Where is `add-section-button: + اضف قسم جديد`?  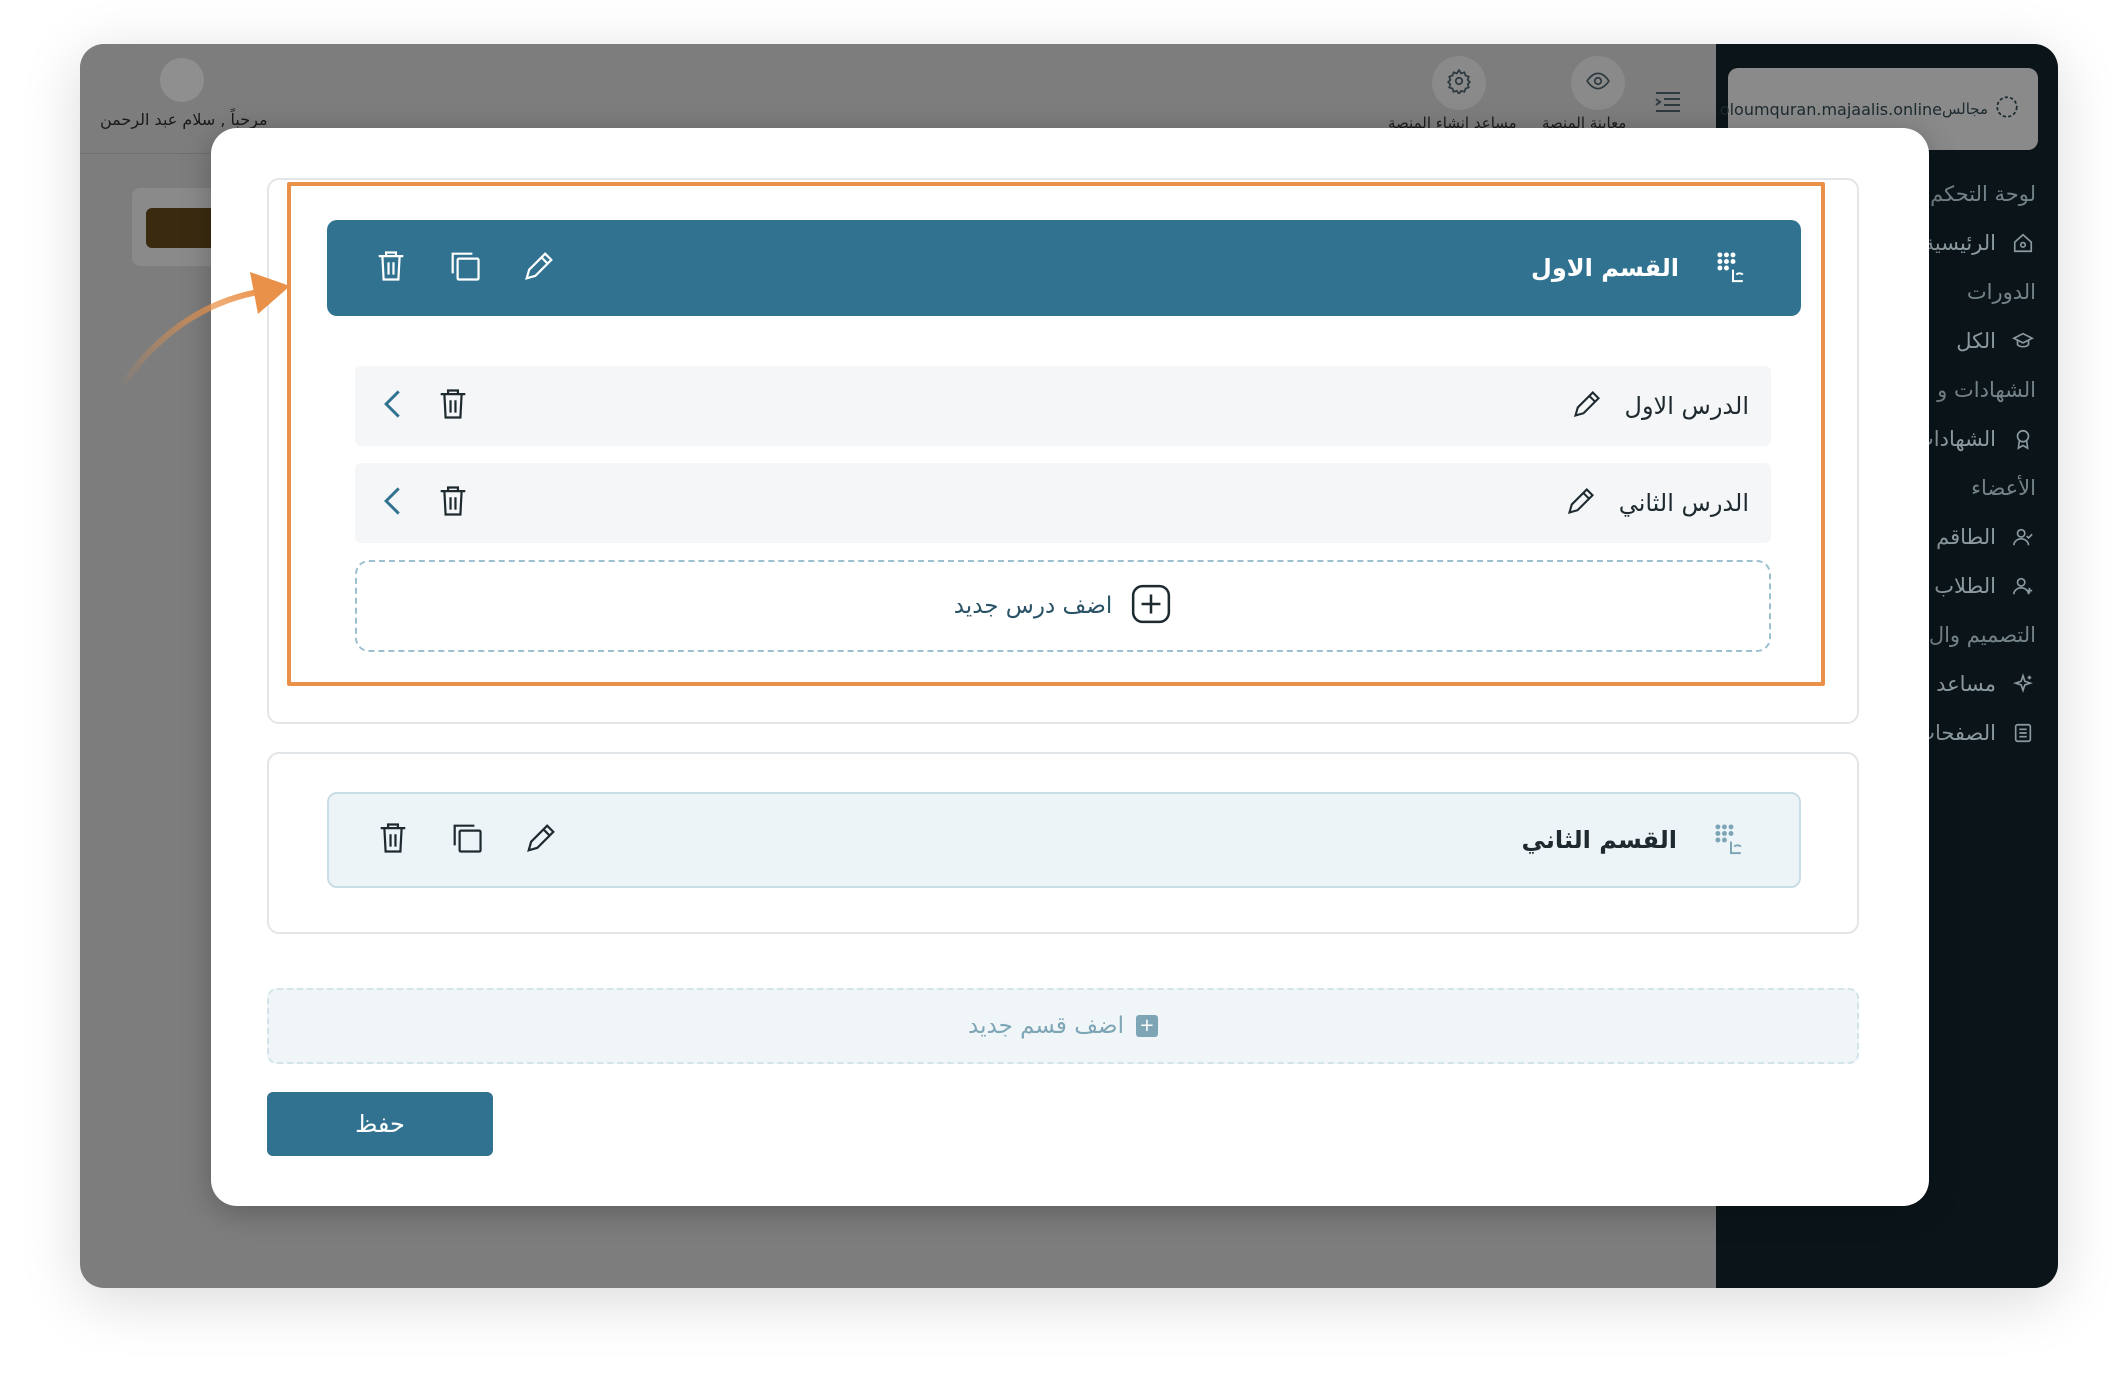
add-section-button: + اضف قسم جديد is located at coordinates (1063, 1026).